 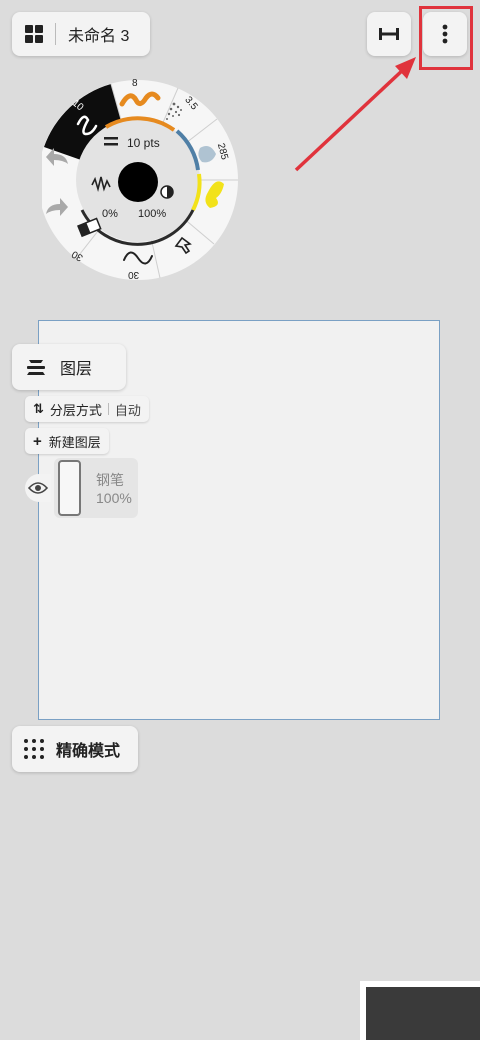 I want to click on layers-title: 图层, so click(x=76, y=369).